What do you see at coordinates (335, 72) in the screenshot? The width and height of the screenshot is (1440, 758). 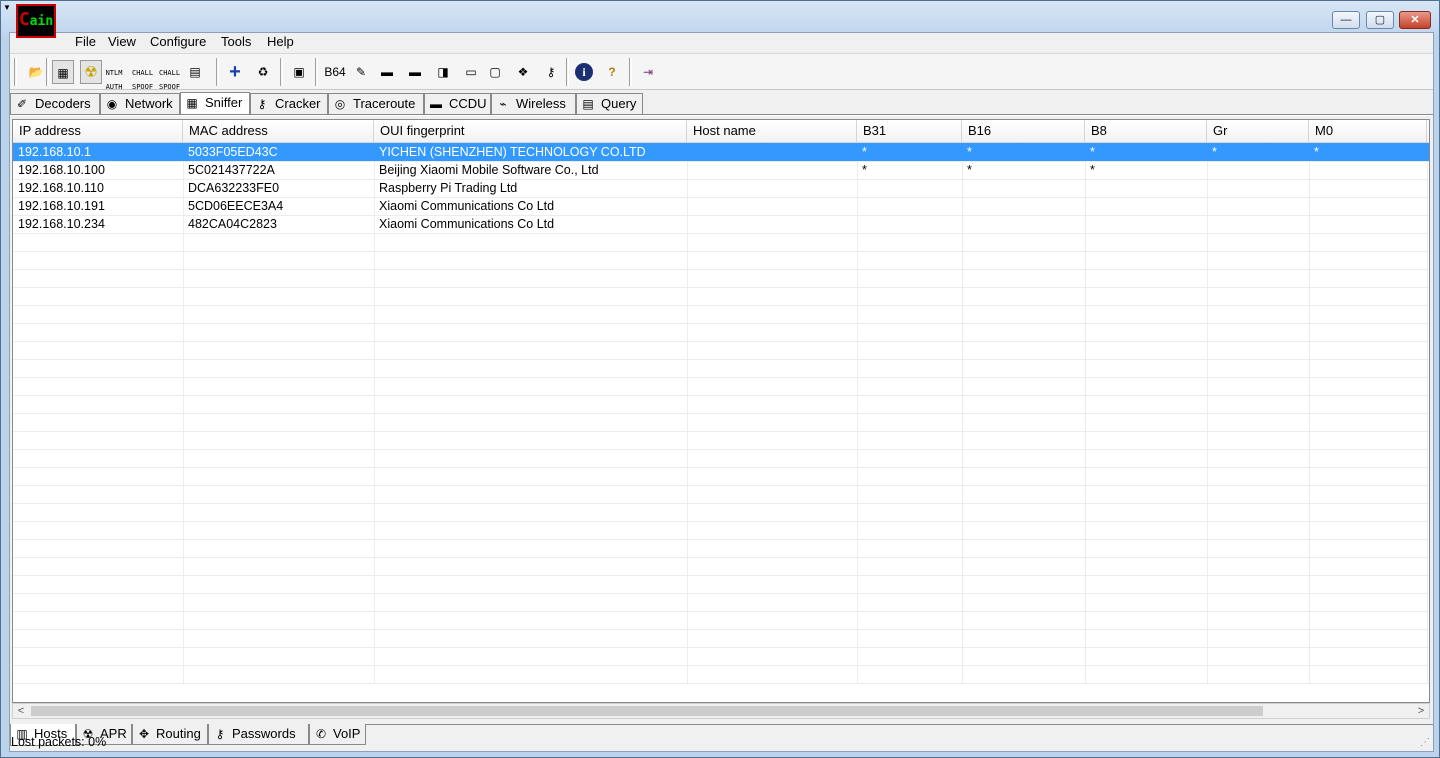 I see `toolbar-button-base64: B64` at bounding box center [335, 72].